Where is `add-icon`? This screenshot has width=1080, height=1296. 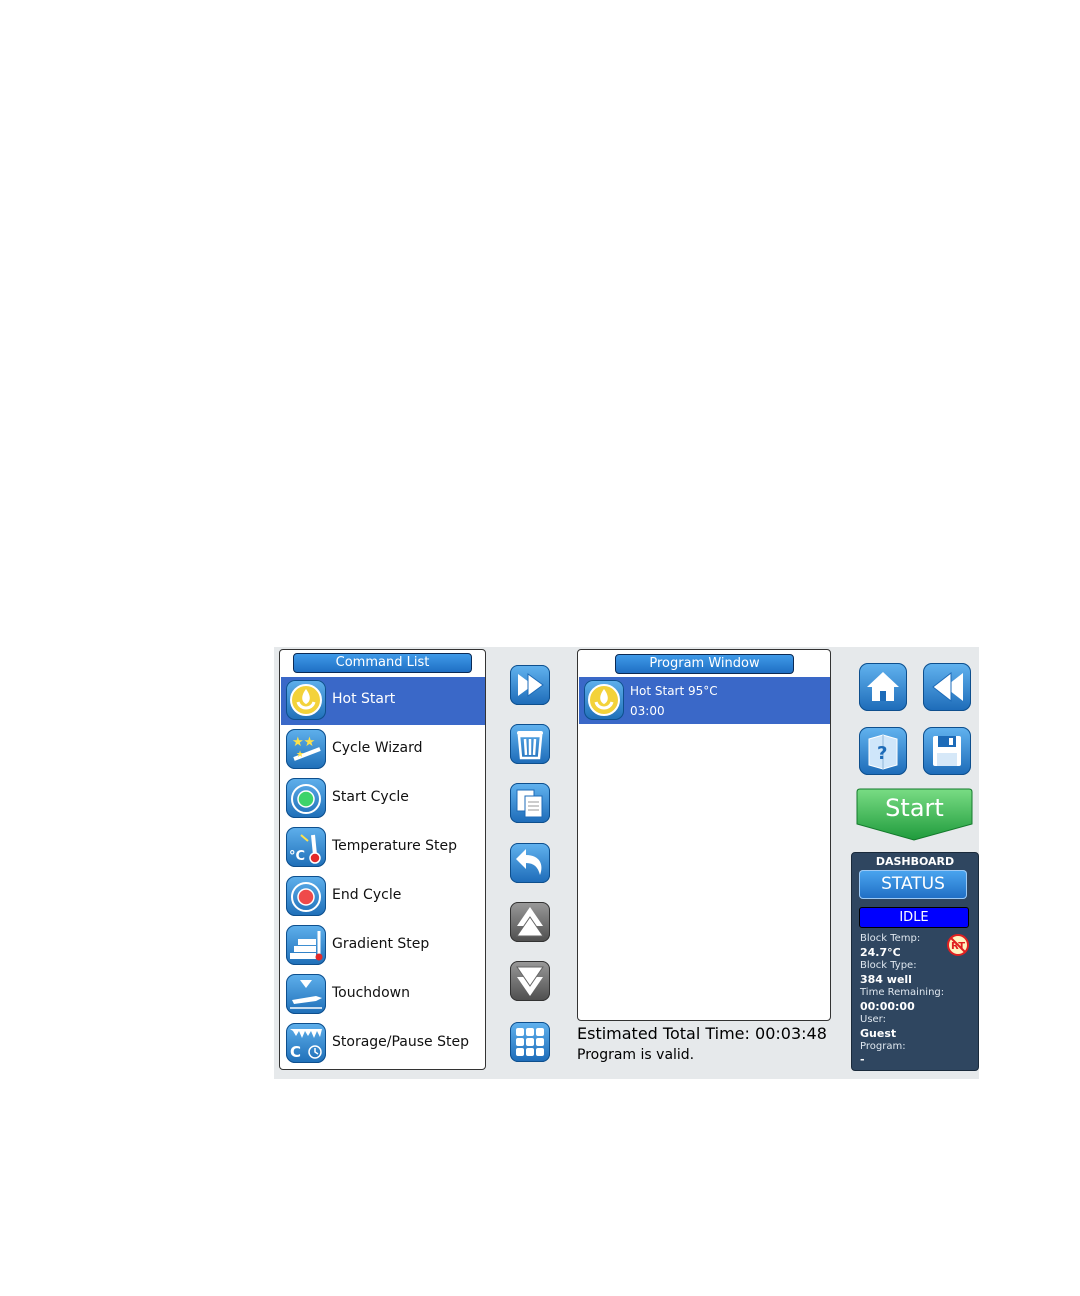
add-icon is located at coordinates (531, 685).